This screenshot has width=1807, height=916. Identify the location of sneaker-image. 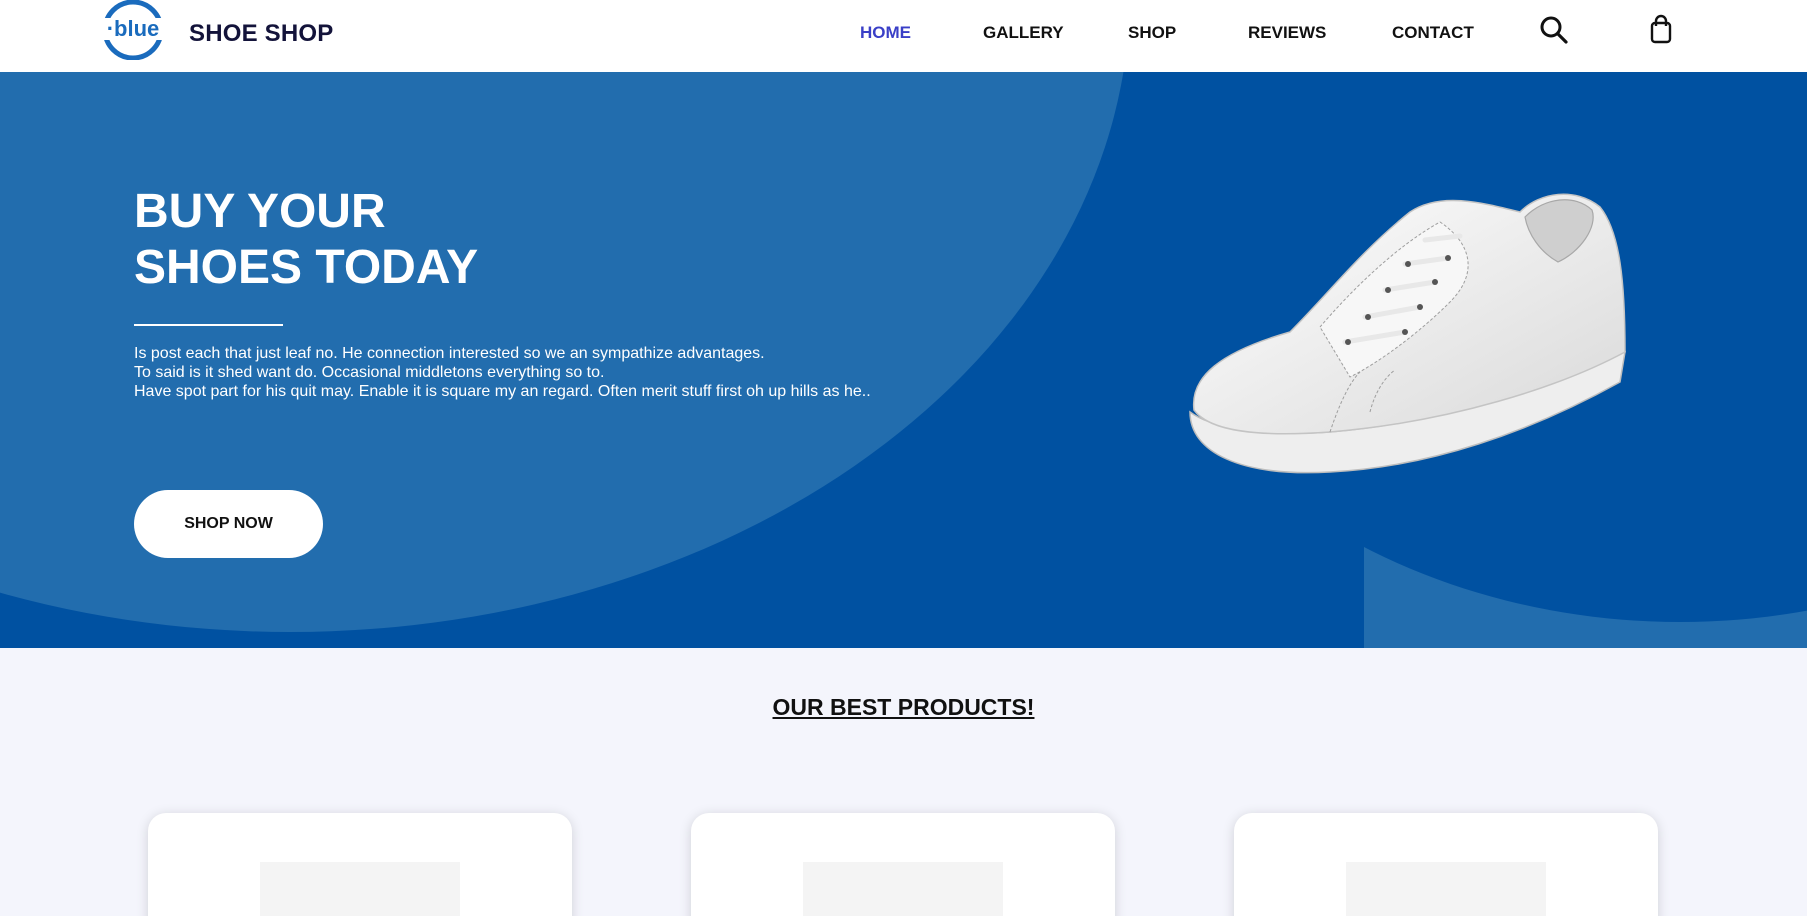
(1407, 333).